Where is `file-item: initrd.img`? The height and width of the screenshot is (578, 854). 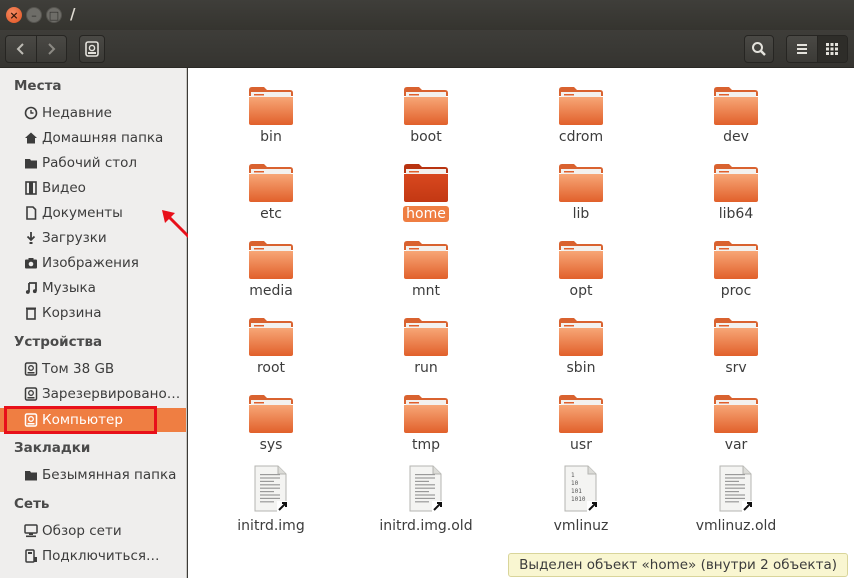 file-item: initrd.img is located at coordinates (271, 494).